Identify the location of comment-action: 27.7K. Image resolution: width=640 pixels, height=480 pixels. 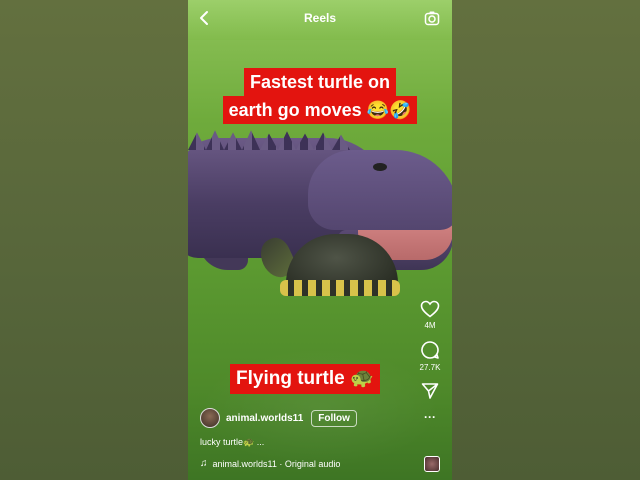
(430, 356).